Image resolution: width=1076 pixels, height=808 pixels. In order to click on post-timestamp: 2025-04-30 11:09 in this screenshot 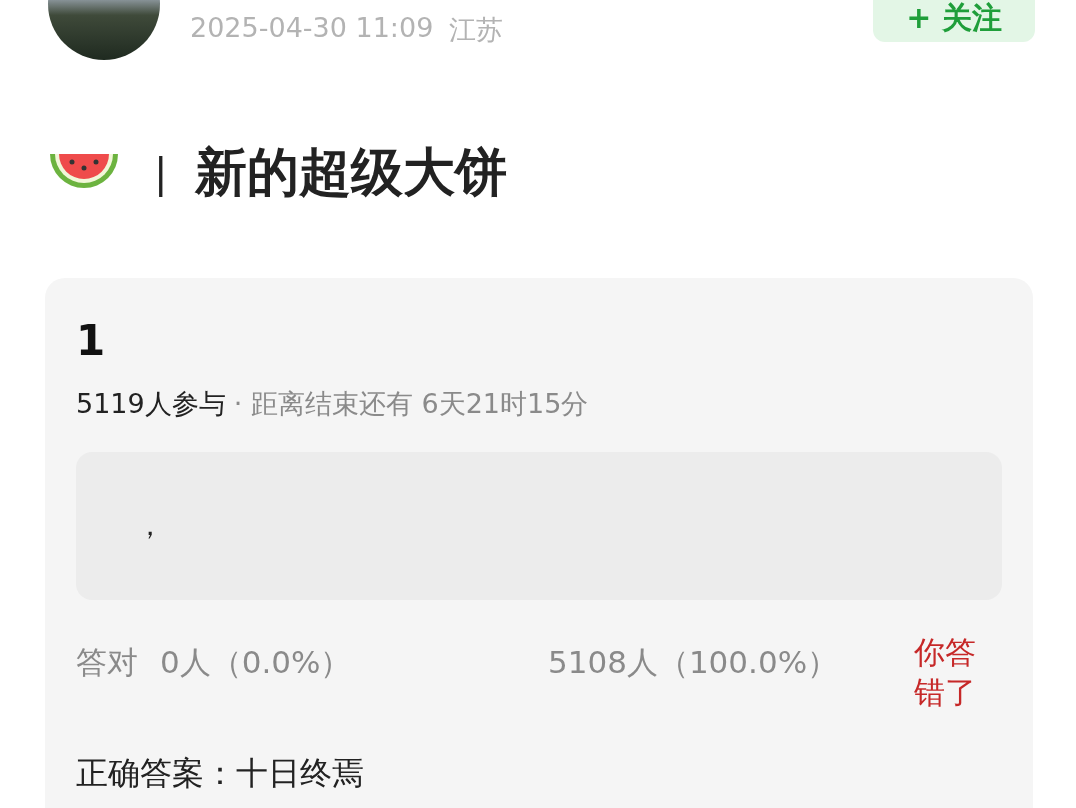, I will do `click(312, 28)`.